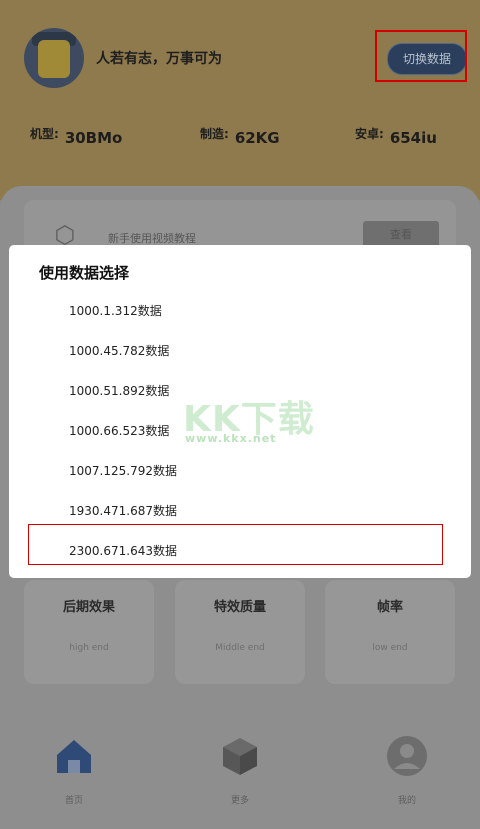 The width and height of the screenshot is (480, 829). What do you see at coordinates (93, 138) in the screenshot?
I see `spec-model-value: 30BMo` at bounding box center [93, 138].